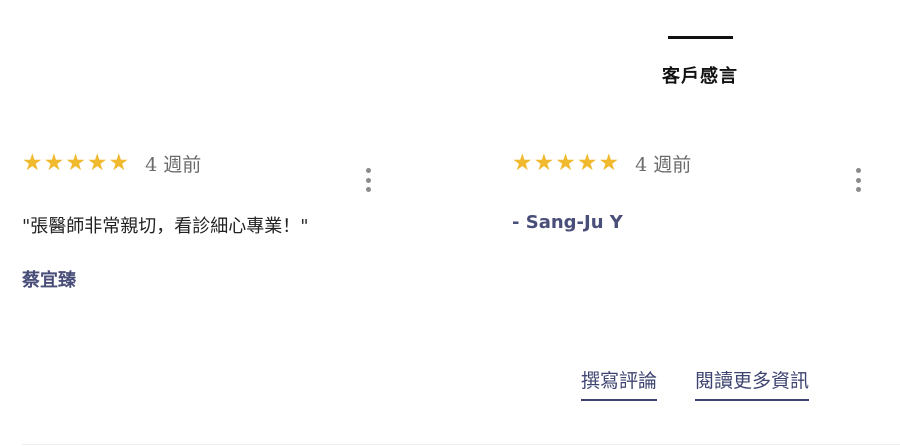 The width and height of the screenshot is (900, 446). Describe the element at coordinates (692, 190) in the screenshot. I see `review-card: ★ ★ ★ ★ ★ 4 週前 - Sang-Ju Y` at that location.